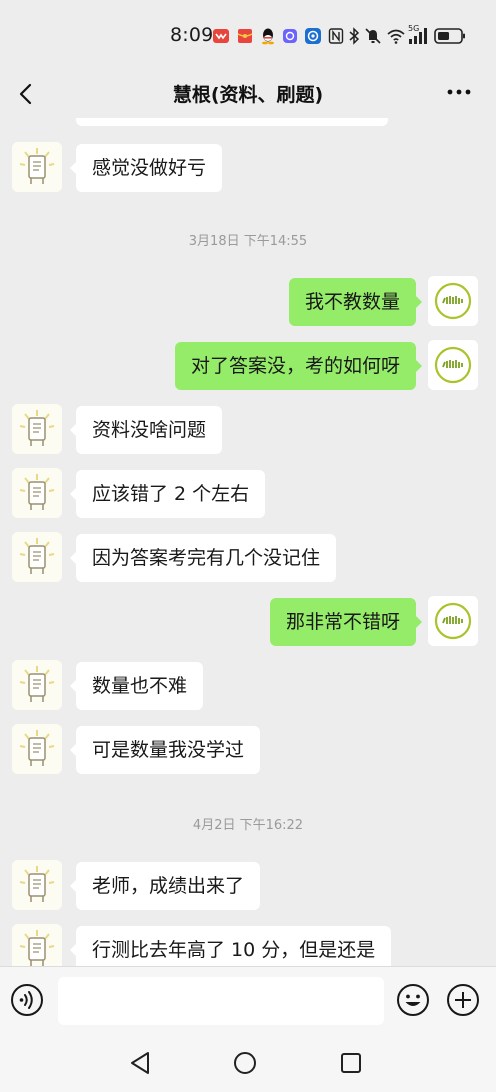 The image size is (496, 1092). Describe the element at coordinates (459, 92) in the screenshot. I see `more-dots-icon` at that location.